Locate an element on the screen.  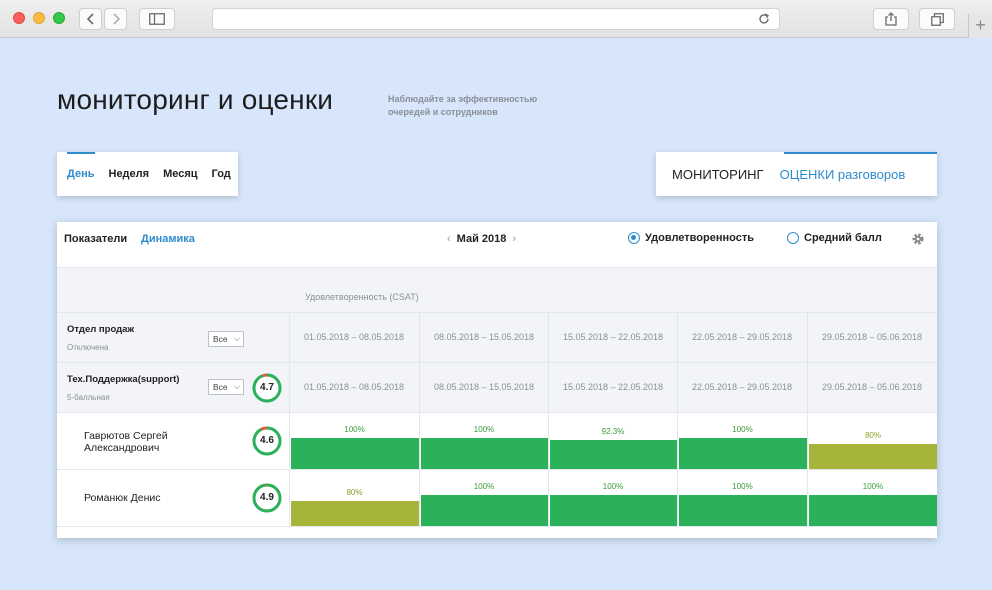
sidebar-icon is located at coordinates (157, 19).